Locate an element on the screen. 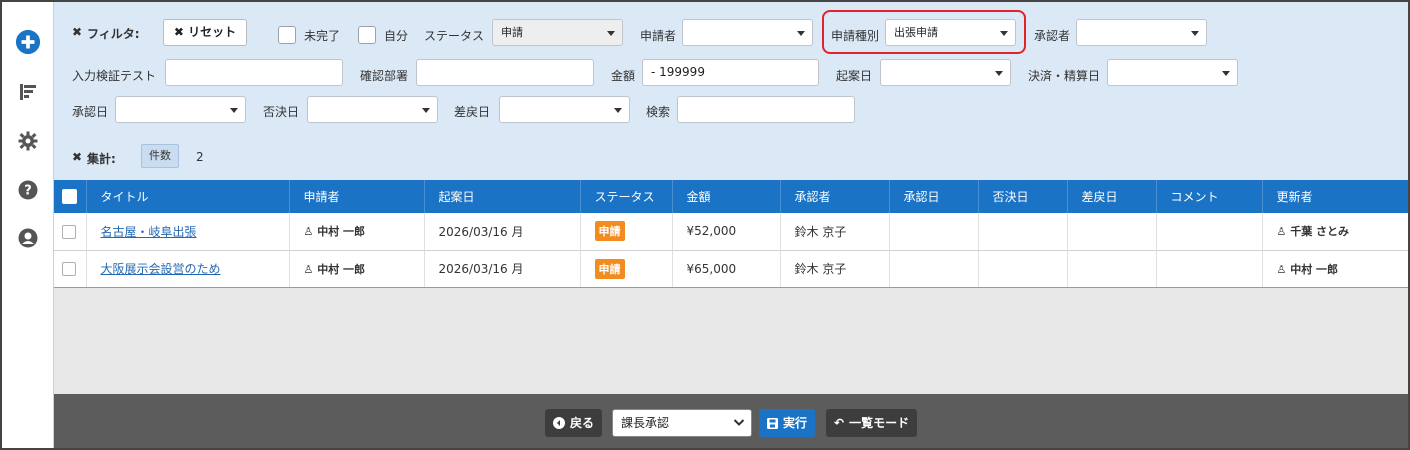  approve-date-cell is located at coordinates (934, 269).